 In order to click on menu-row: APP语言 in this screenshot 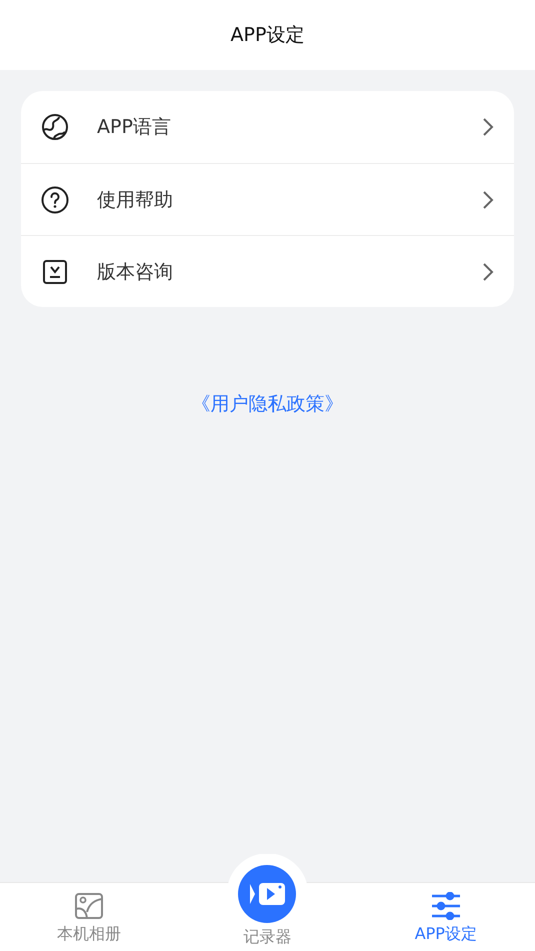, I will do `click(267, 127)`.